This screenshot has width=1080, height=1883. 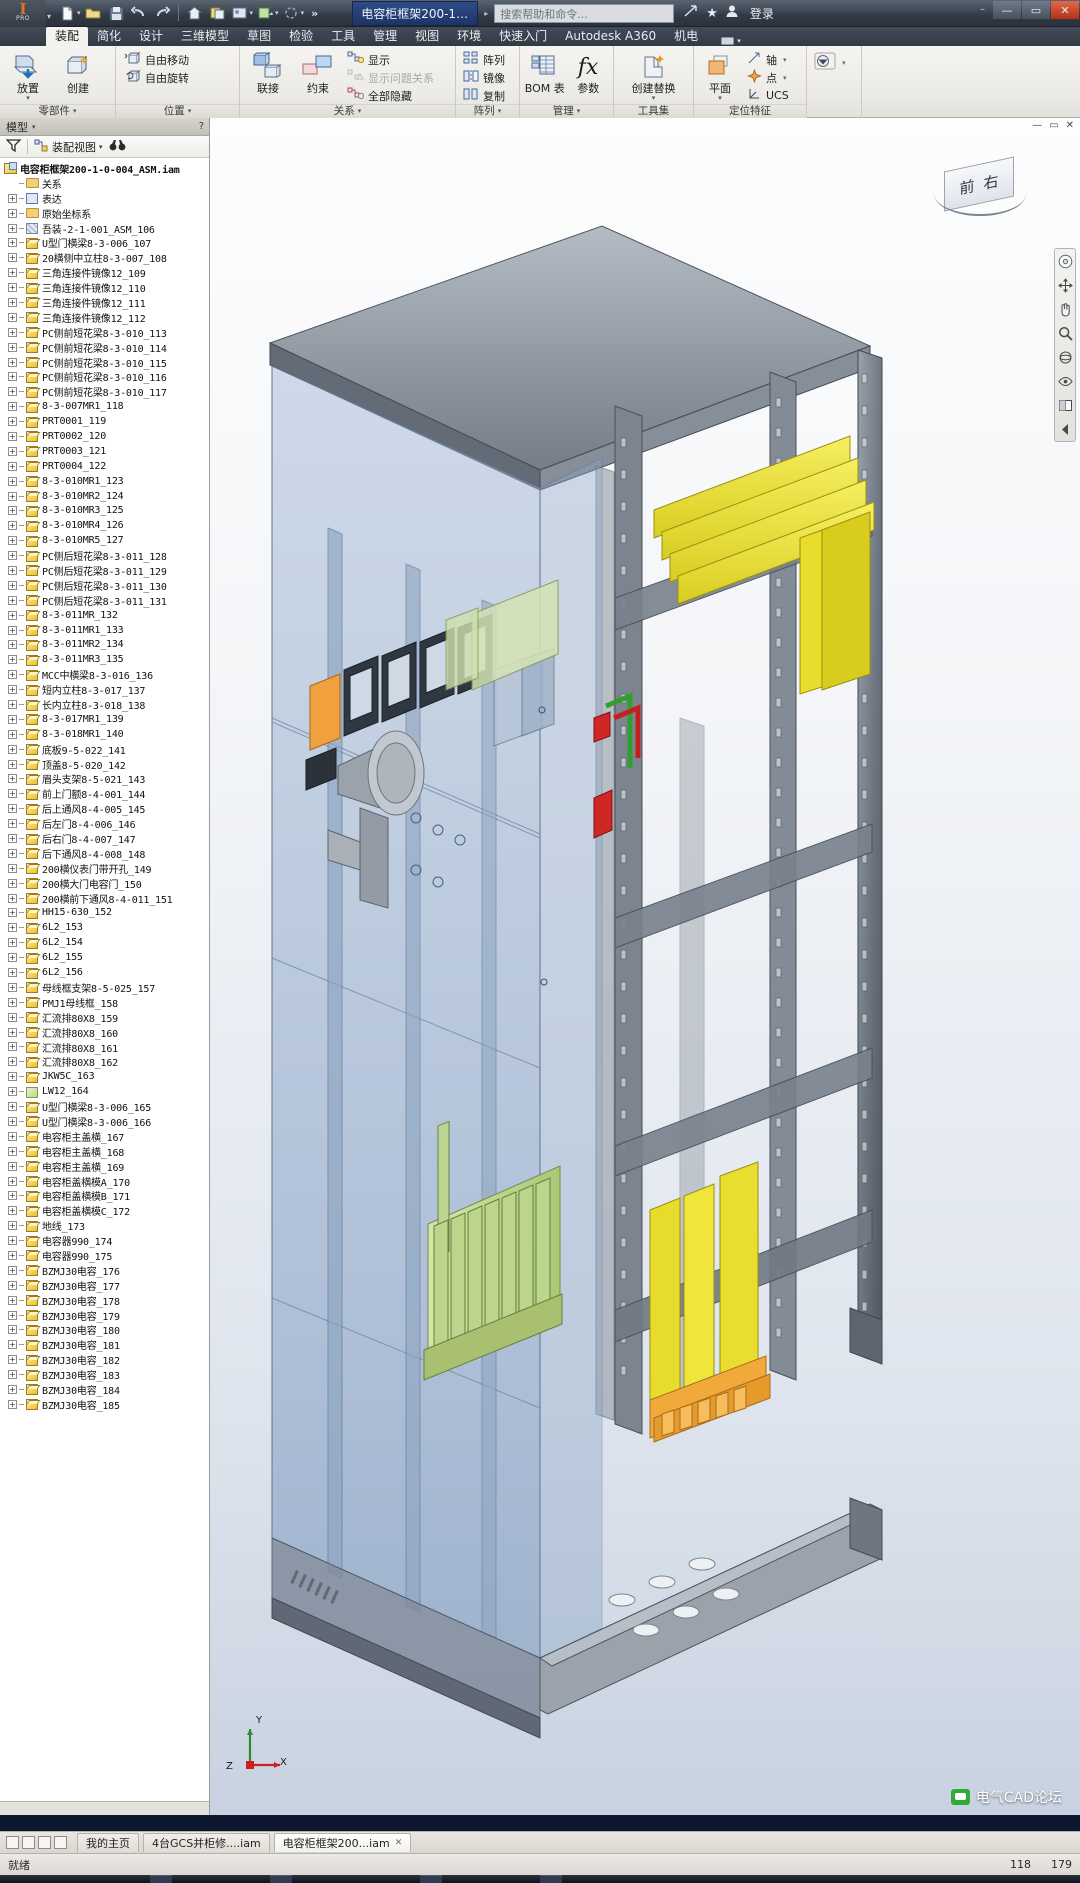 I want to click on work-point-button: 点 ▾, so click(x=768, y=77).